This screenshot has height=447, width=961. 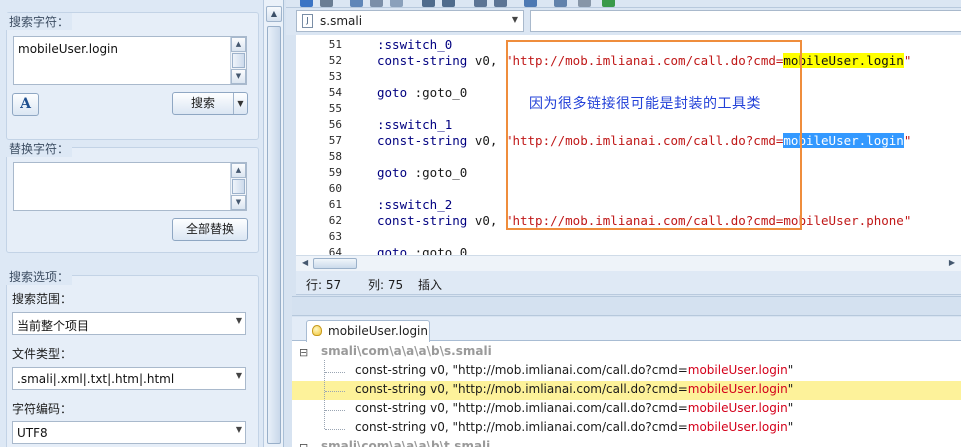 What do you see at coordinates (42, 409) in the screenshot?
I see `encoding-label: 字符编码：` at bounding box center [42, 409].